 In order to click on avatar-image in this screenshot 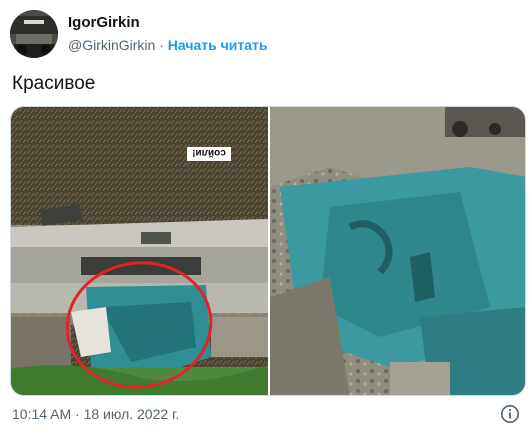, I will do `click(34, 34)`.